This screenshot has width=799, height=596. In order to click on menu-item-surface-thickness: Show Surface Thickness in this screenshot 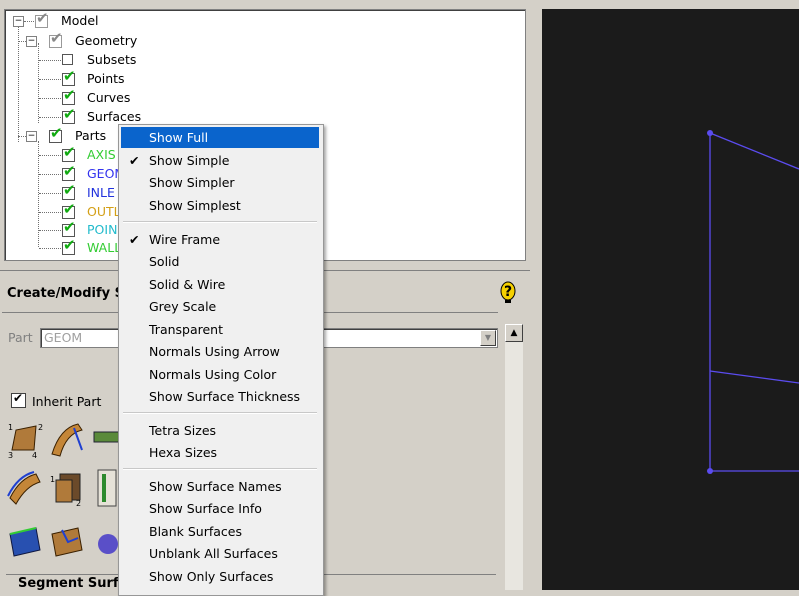, I will do `click(220, 396)`.